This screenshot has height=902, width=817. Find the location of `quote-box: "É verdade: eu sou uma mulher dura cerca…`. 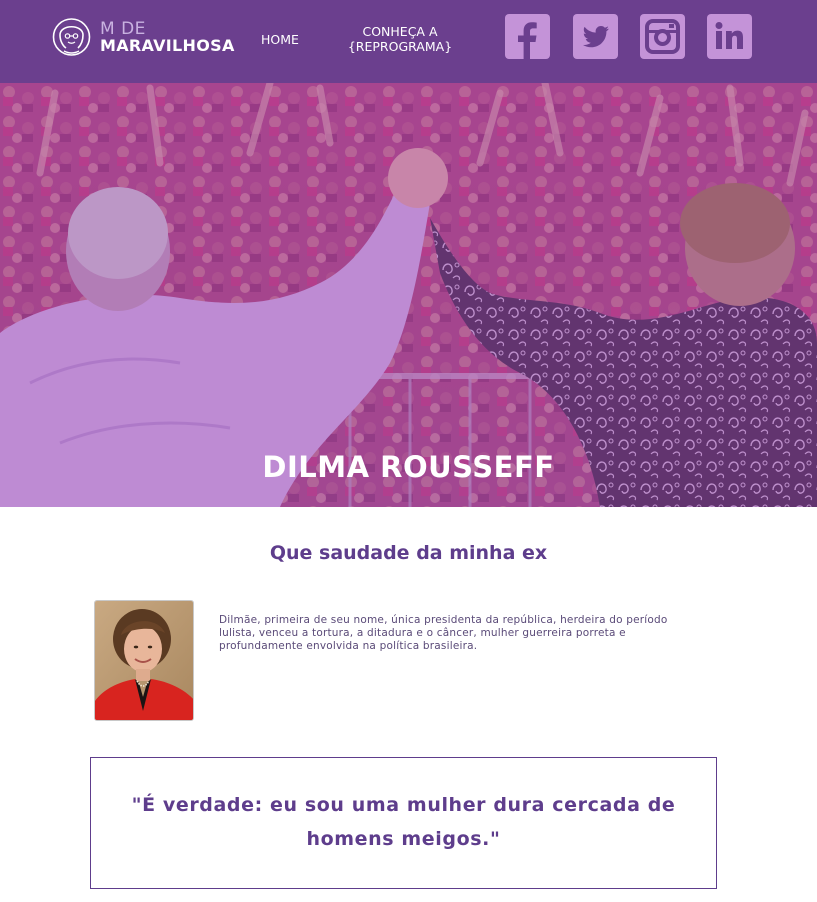

quote-box: "É verdade: eu sou uma mulher dura cerca… is located at coordinates (403, 823).